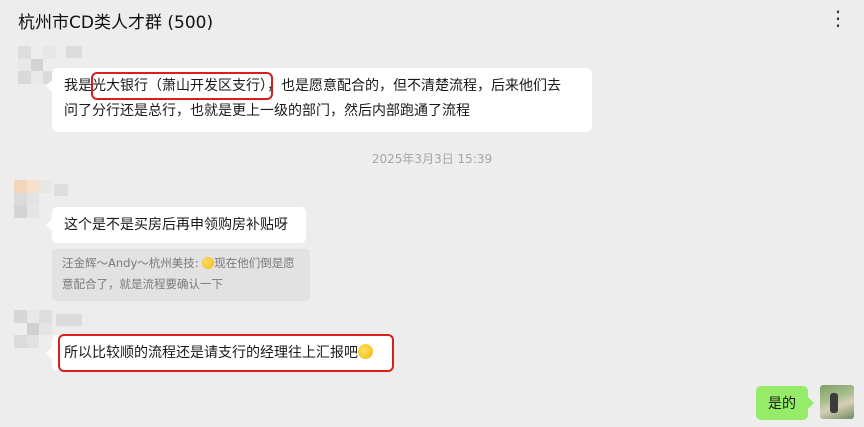 Image resolution: width=864 pixels, height=427 pixels. I want to click on message-text-line-2: 问了分行还是总行，也就是更上一级的部门，然后内部跑通了流程, so click(267, 111).